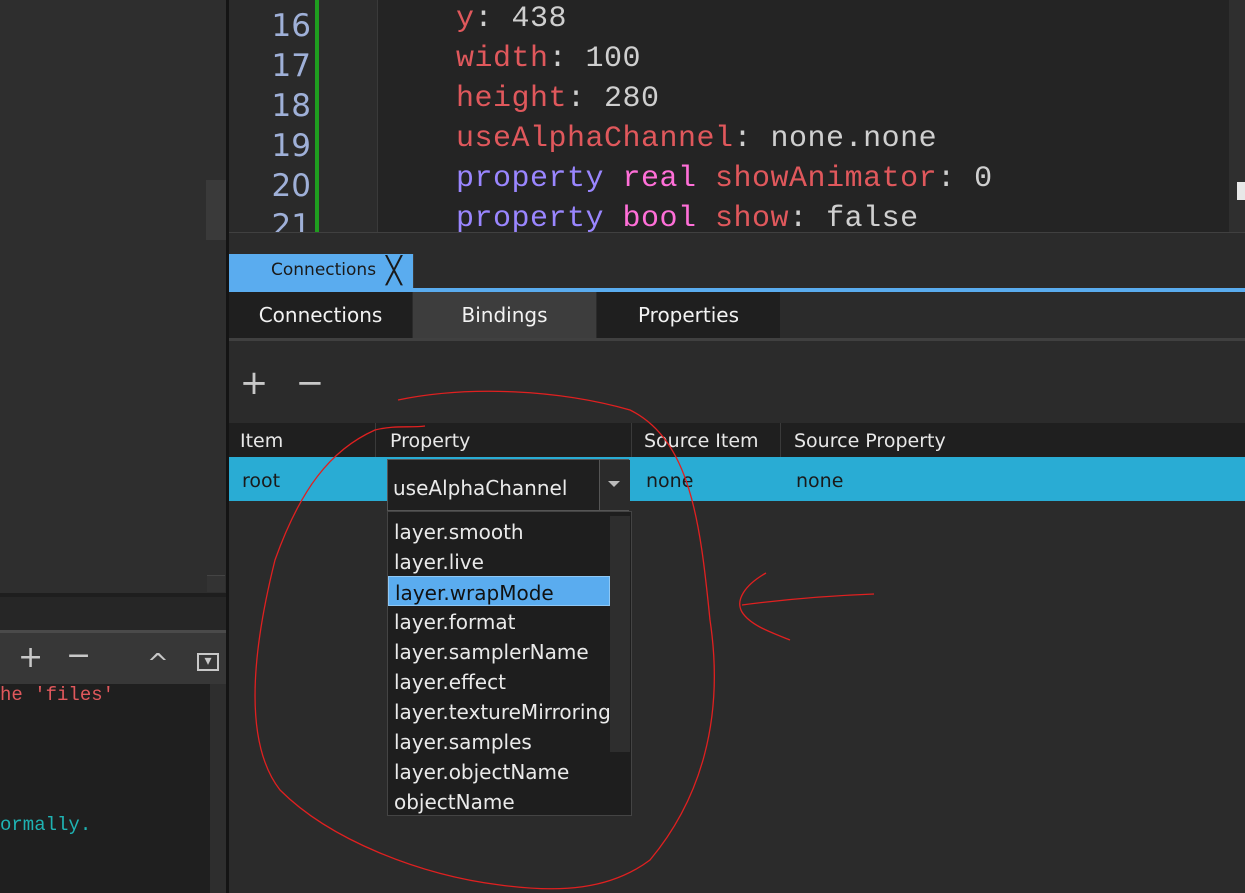  What do you see at coordinates (1241, 191) in the screenshot?
I see `editor-scroll-thumb` at bounding box center [1241, 191].